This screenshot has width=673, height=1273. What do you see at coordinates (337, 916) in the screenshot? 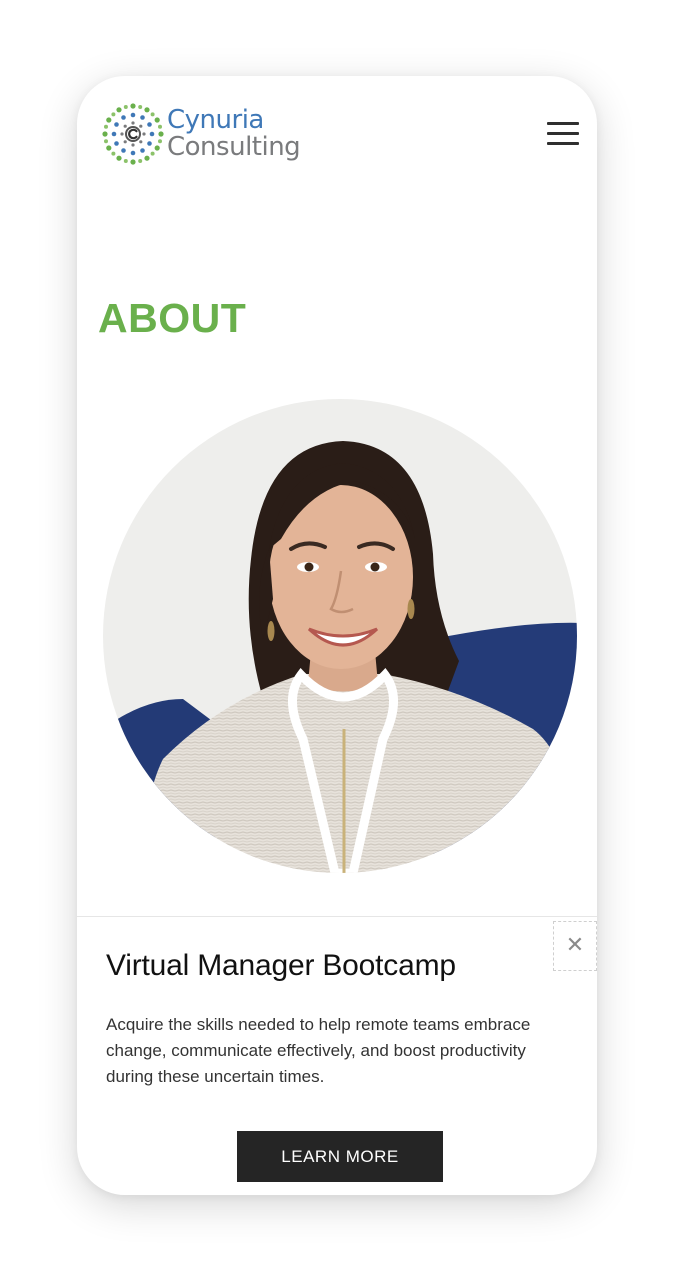
I see `promo-divider` at bounding box center [337, 916].